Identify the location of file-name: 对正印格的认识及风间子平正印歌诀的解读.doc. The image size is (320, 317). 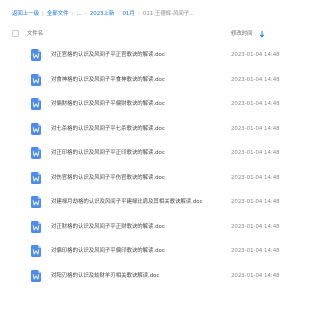
(108, 153).